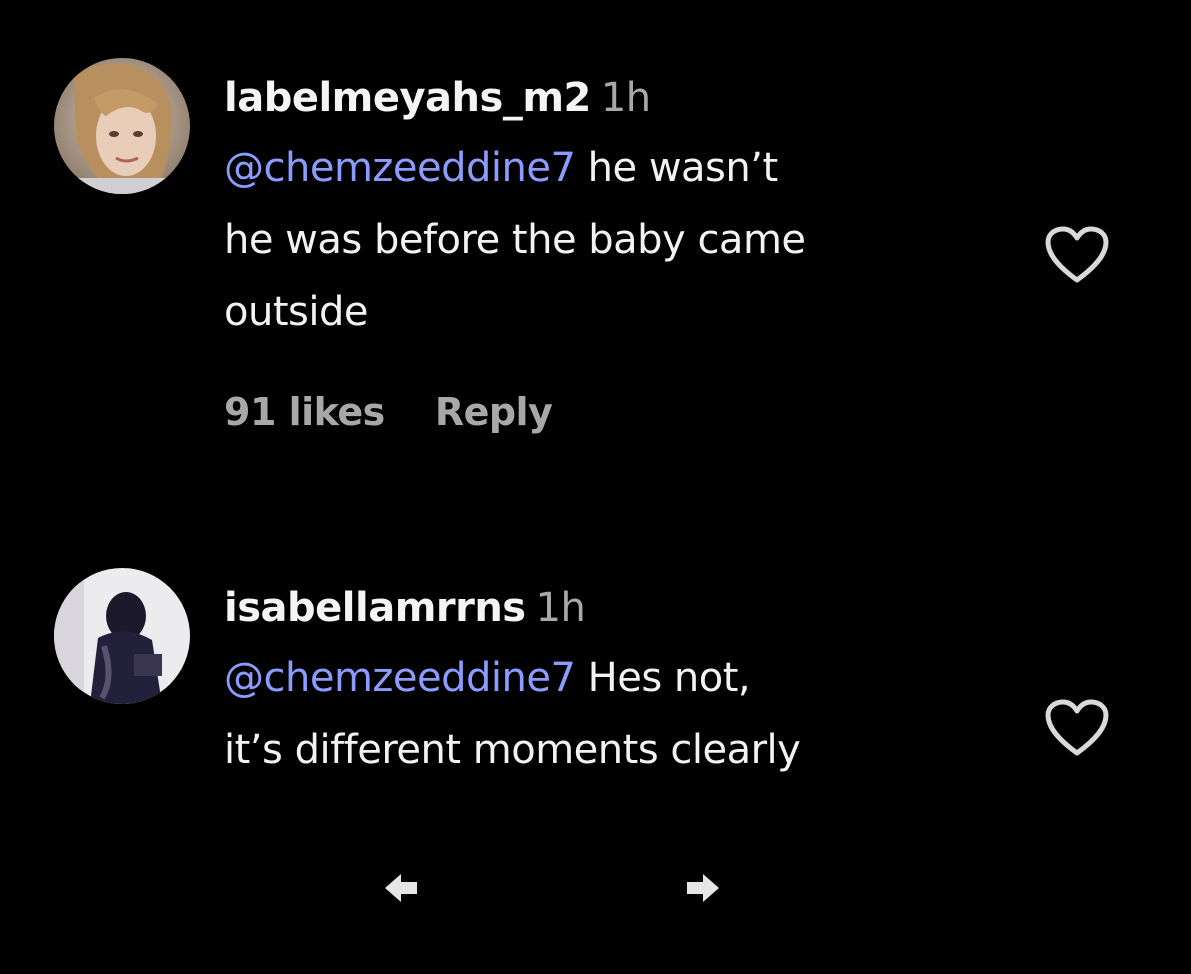 The height and width of the screenshot is (974, 1191). I want to click on next-button, so click(703, 888).